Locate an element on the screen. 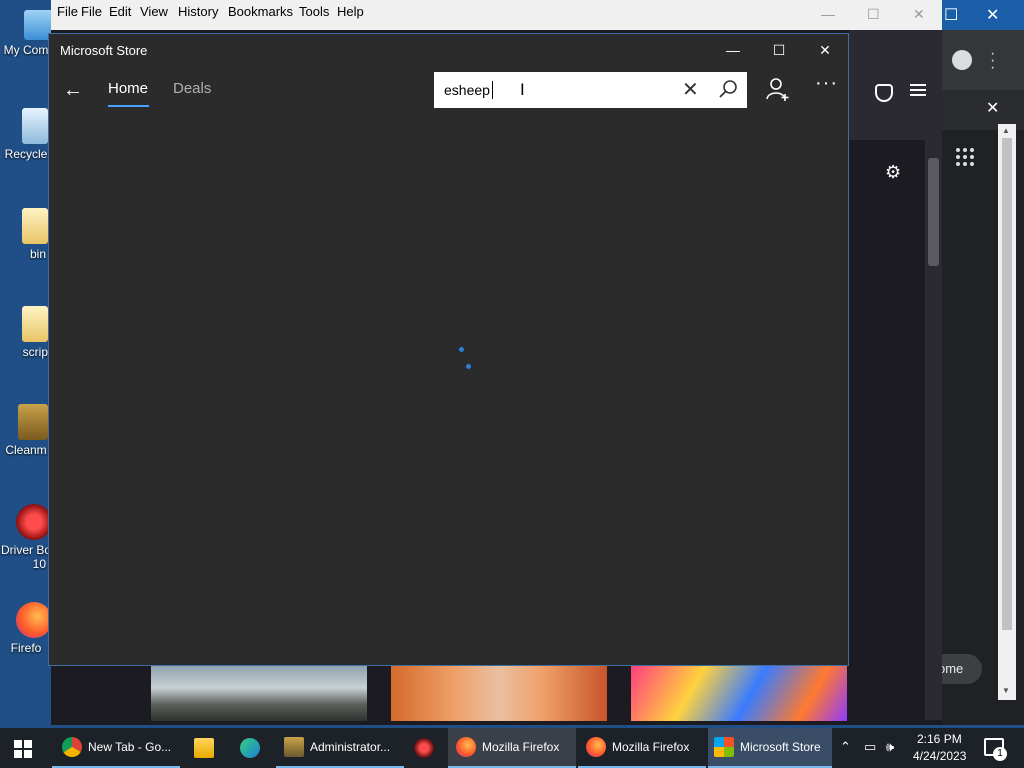  loading-spinner is located at coordinates (469, 359).